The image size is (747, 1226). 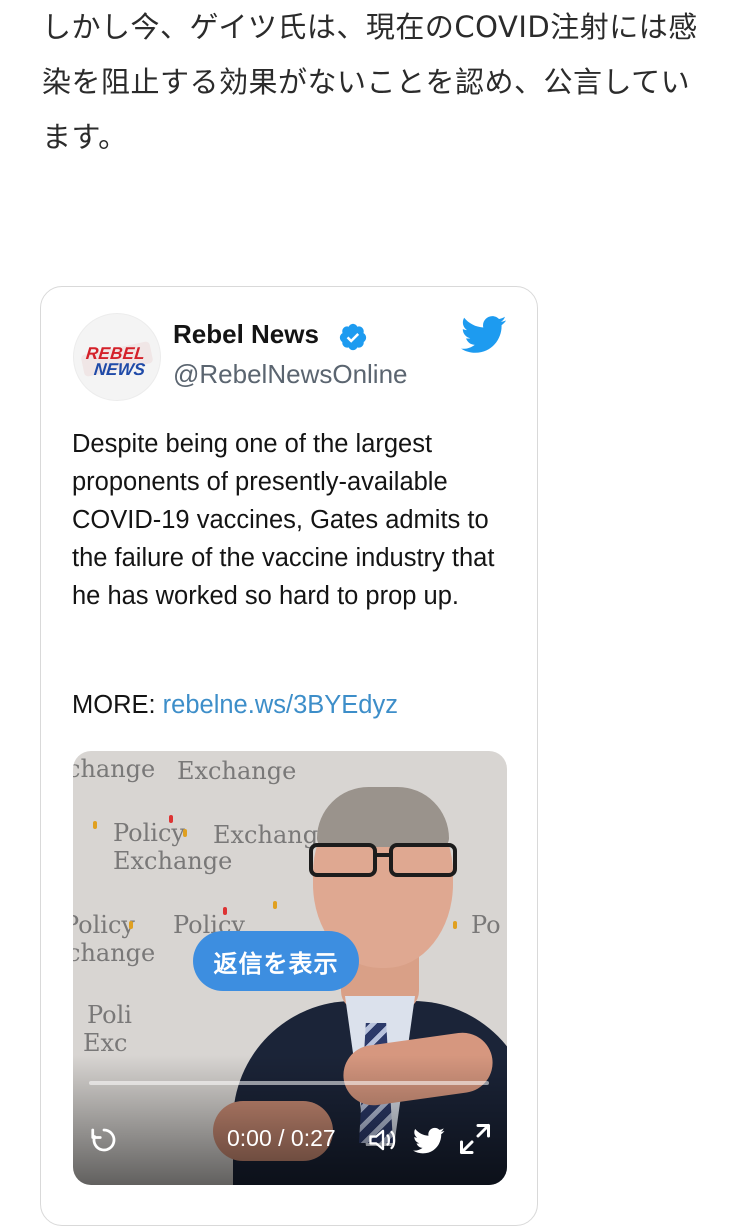 I want to click on replay-icon, so click(x=104, y=1140).